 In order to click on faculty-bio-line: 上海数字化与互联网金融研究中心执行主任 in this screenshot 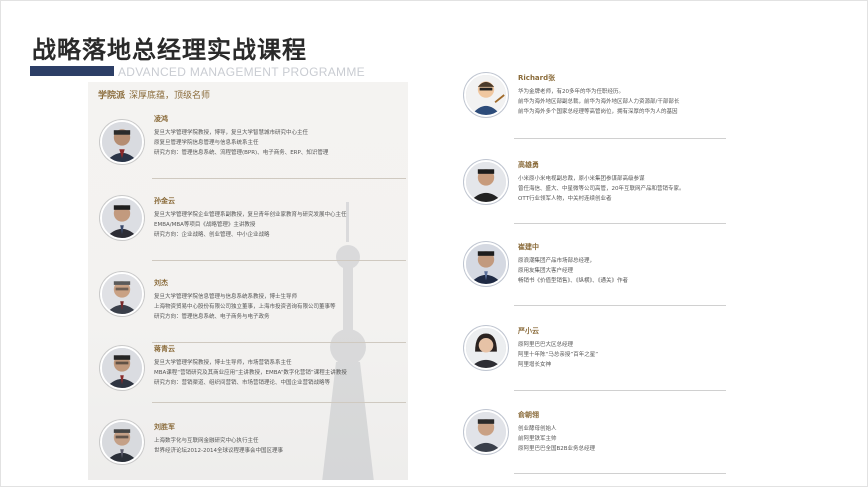, I will do `click(206, 441)`.